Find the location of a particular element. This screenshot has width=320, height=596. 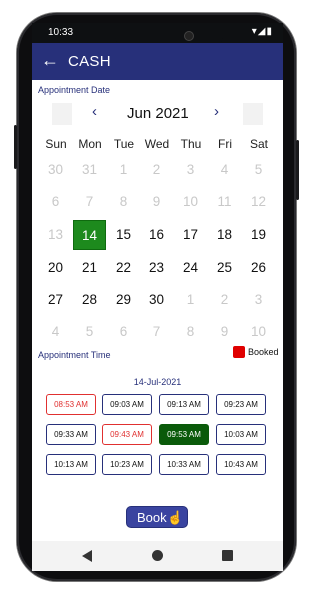

calendar-day: 21 is located at coordinates (89, 268).